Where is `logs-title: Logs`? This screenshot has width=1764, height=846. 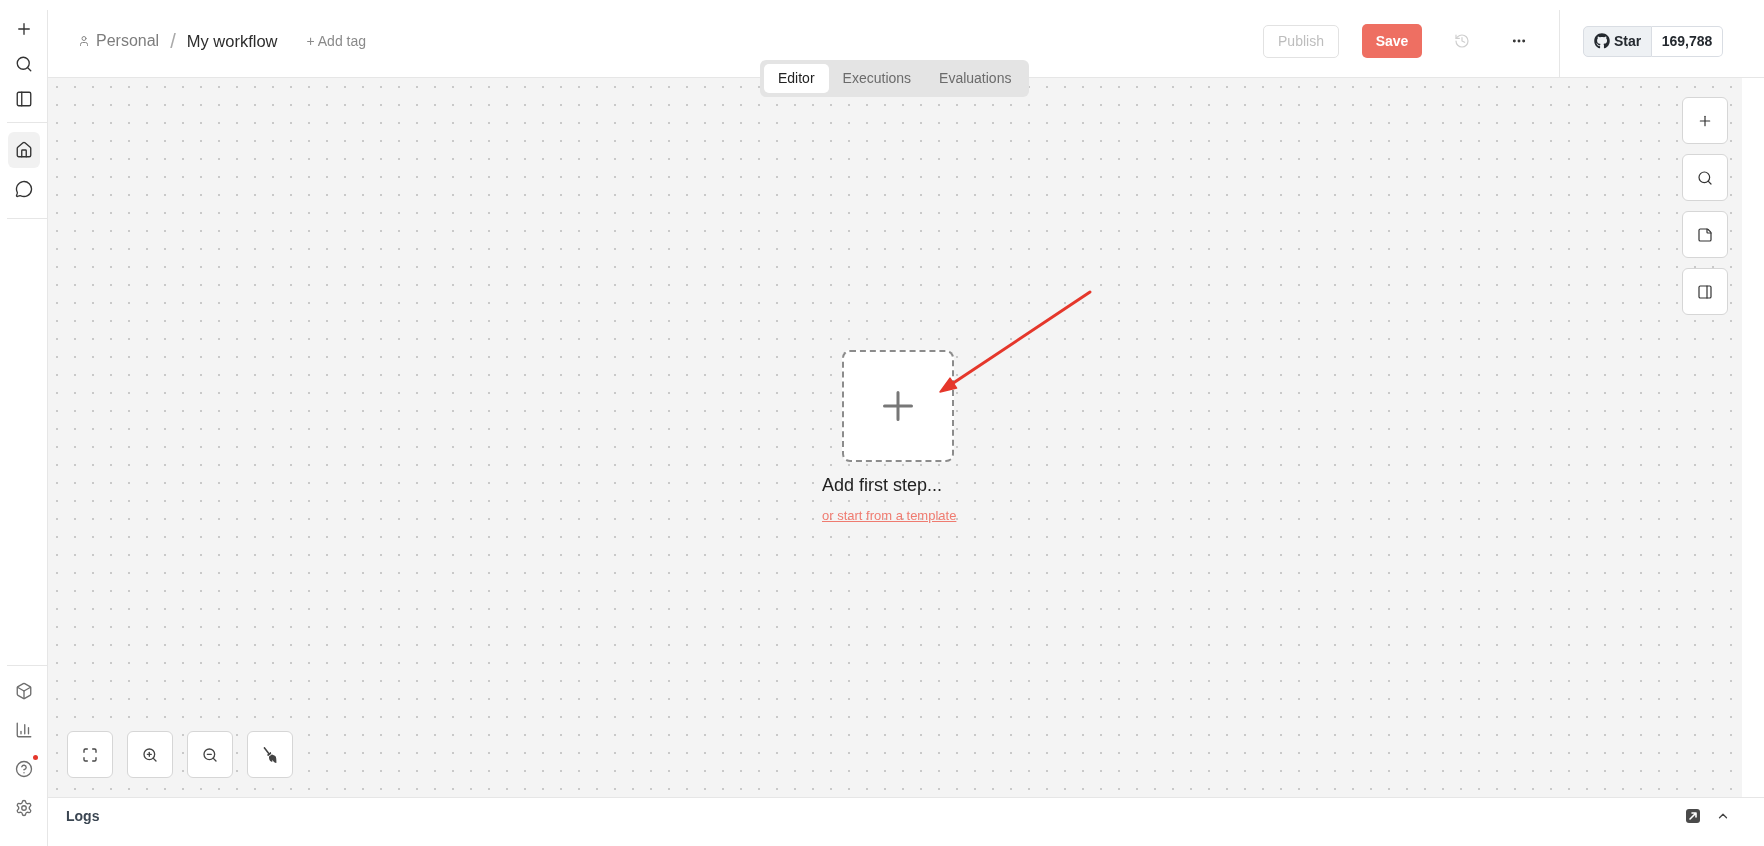 logs-title: Logs is located at coordinates (83, 816).